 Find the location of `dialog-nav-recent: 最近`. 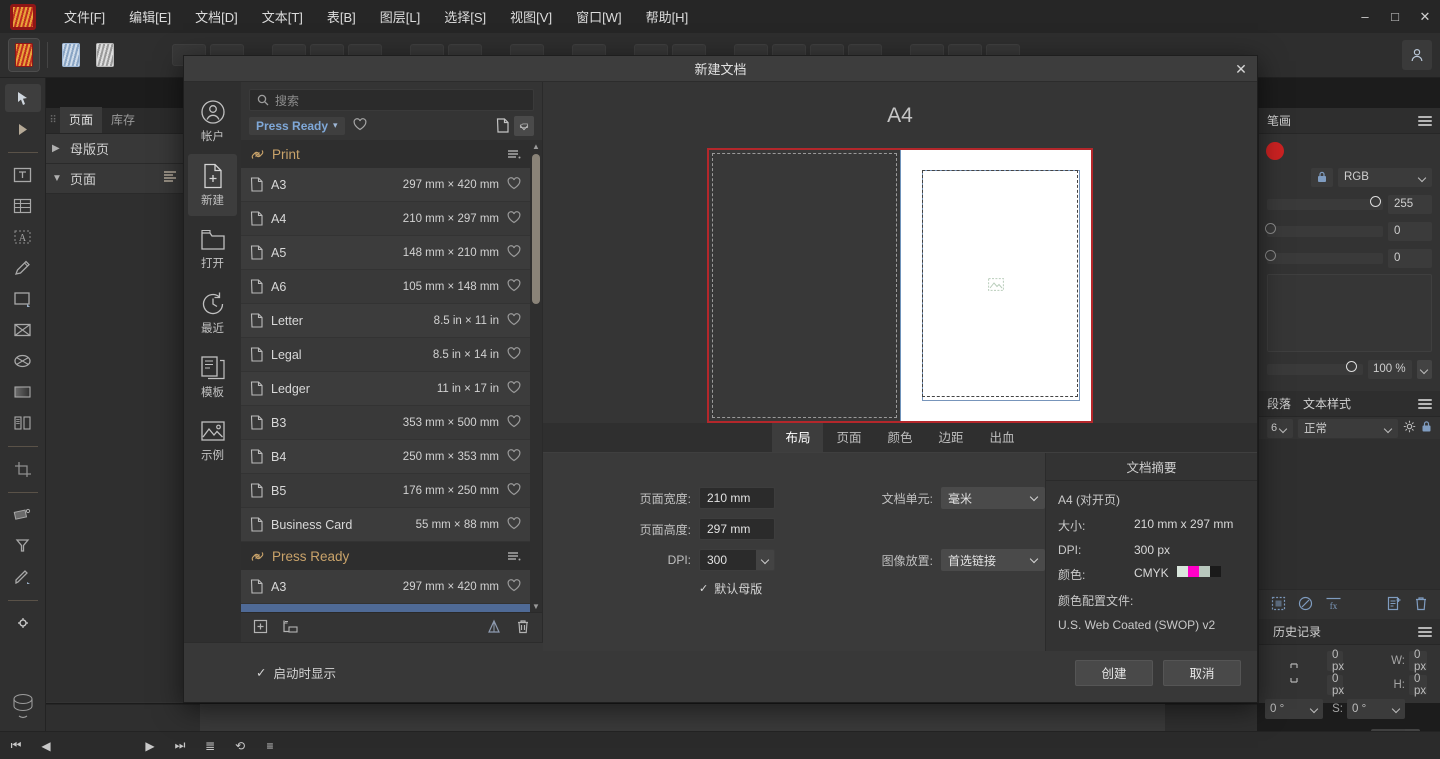

dialog-nav-recent: 最近 is located at coordinates (212, 313).